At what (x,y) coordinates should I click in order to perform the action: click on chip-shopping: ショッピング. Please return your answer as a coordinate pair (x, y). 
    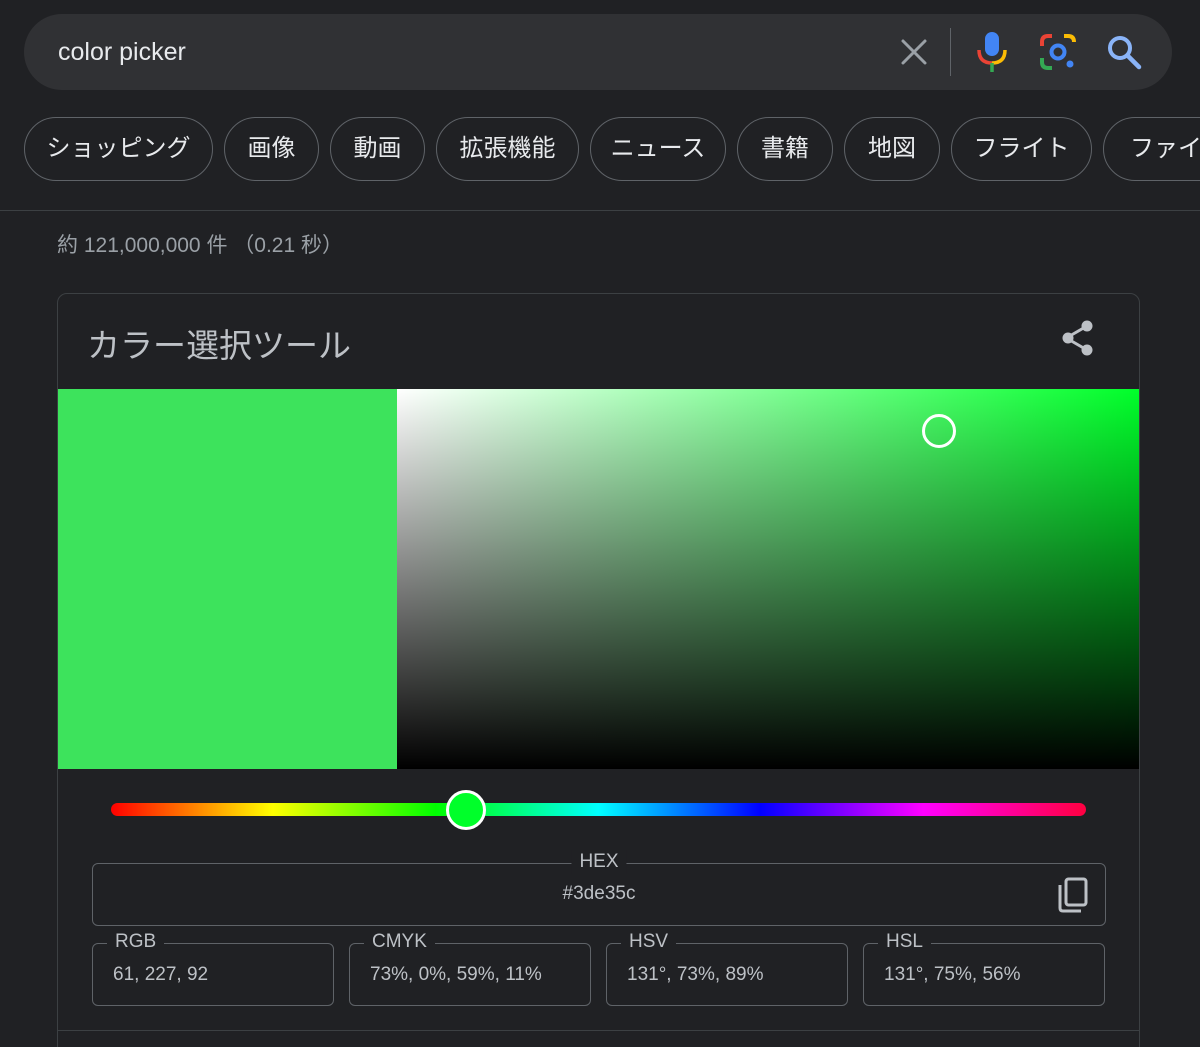
    Looking at the image, I should click on (118, 149).